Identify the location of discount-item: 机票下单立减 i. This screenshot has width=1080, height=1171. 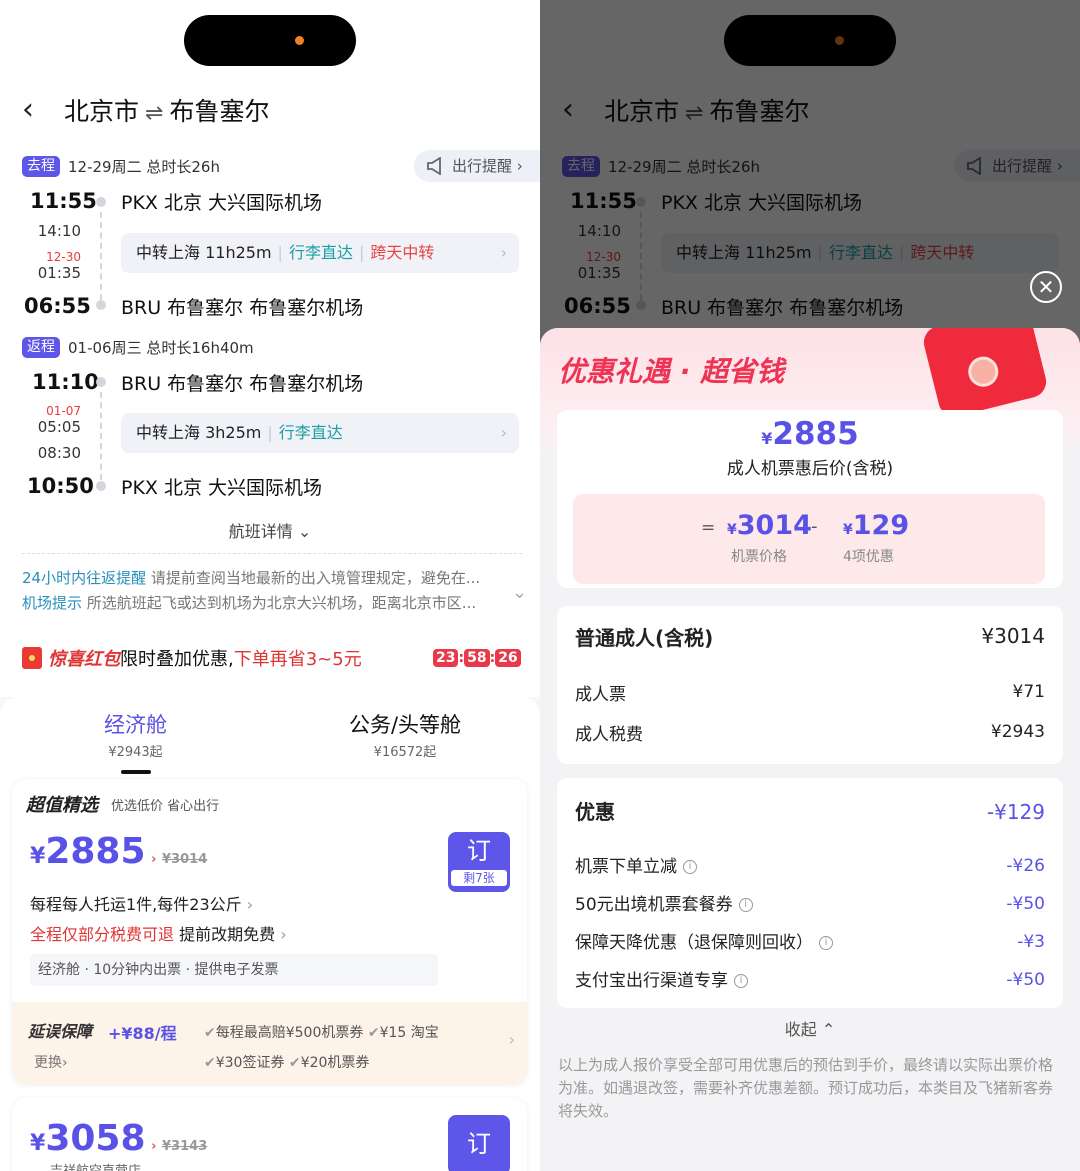
(636, 864).